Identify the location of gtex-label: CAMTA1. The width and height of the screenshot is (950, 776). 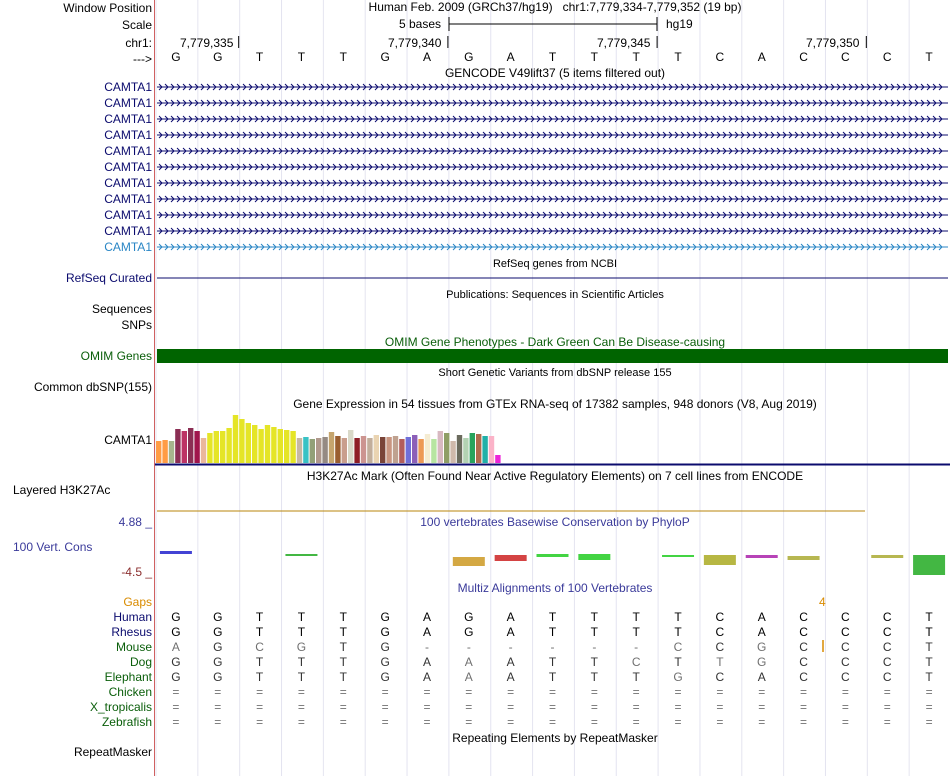
(76, 440).